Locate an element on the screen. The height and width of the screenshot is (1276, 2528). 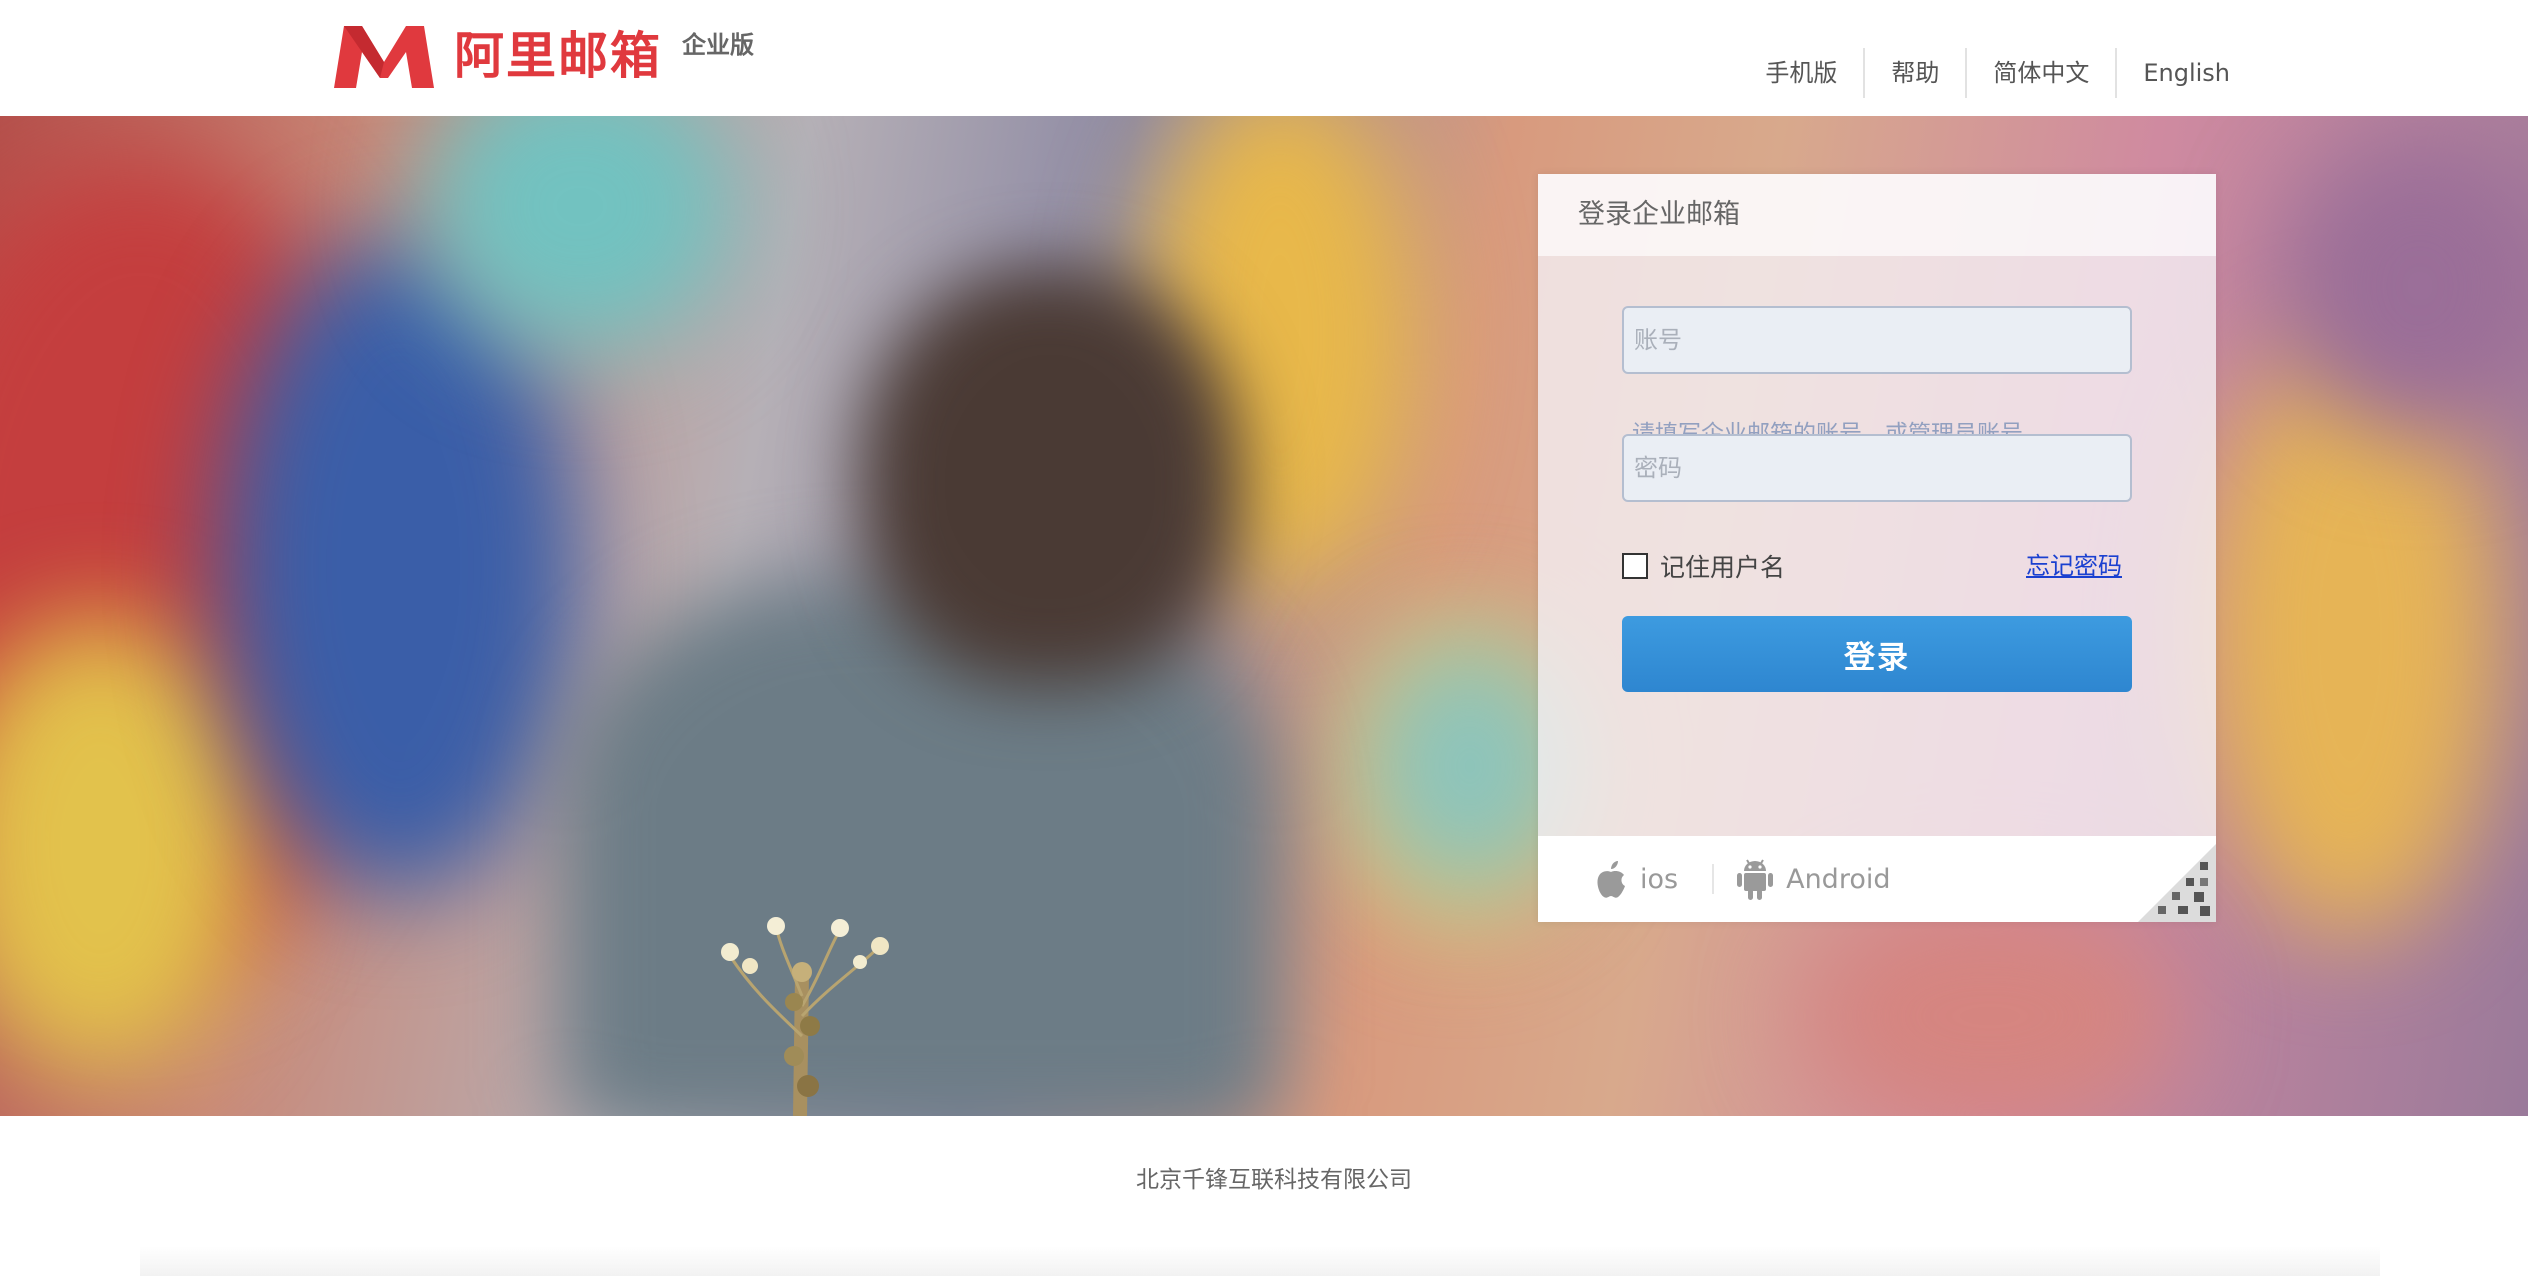
ios-download: ios is located at coordinates (1636, 879).